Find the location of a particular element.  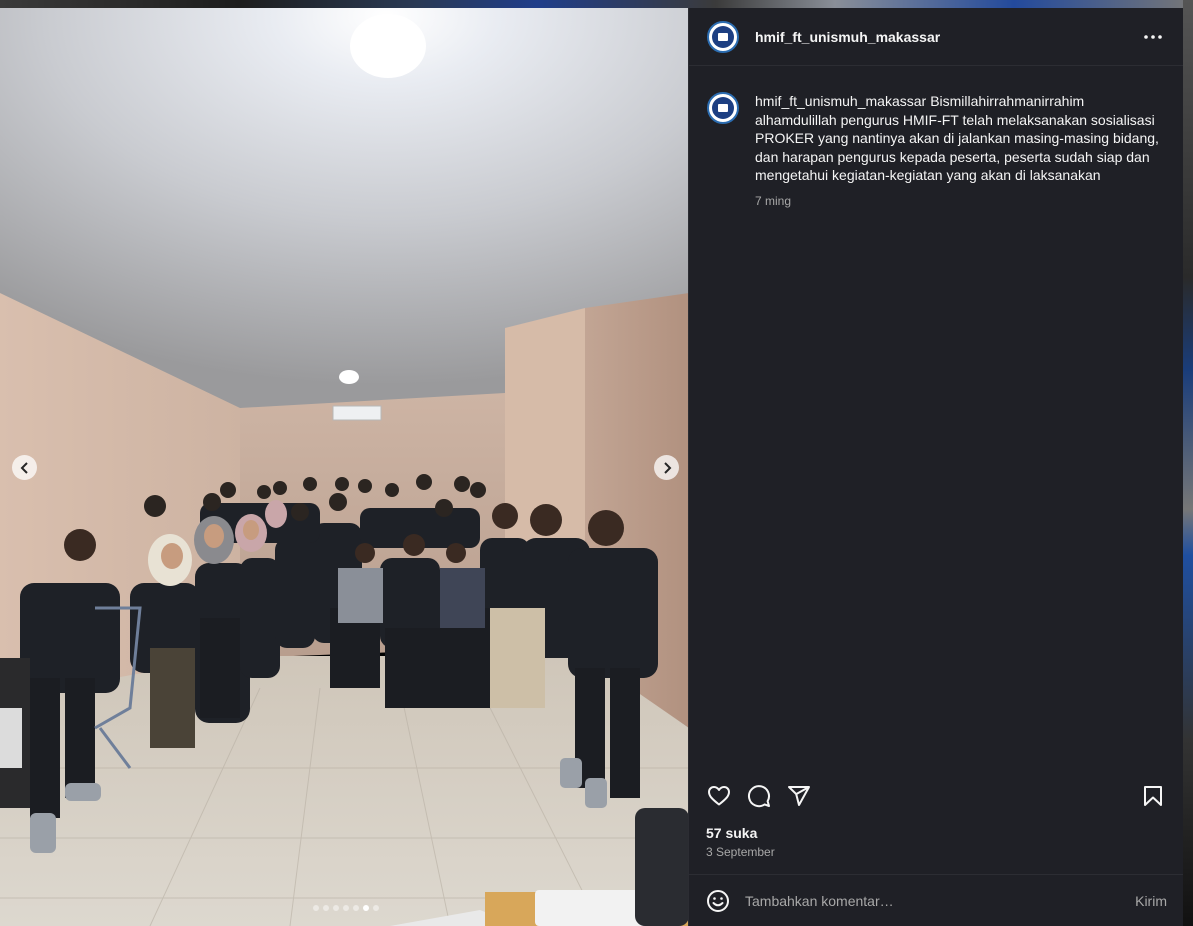

share-button is located at coordinates (799, 796).